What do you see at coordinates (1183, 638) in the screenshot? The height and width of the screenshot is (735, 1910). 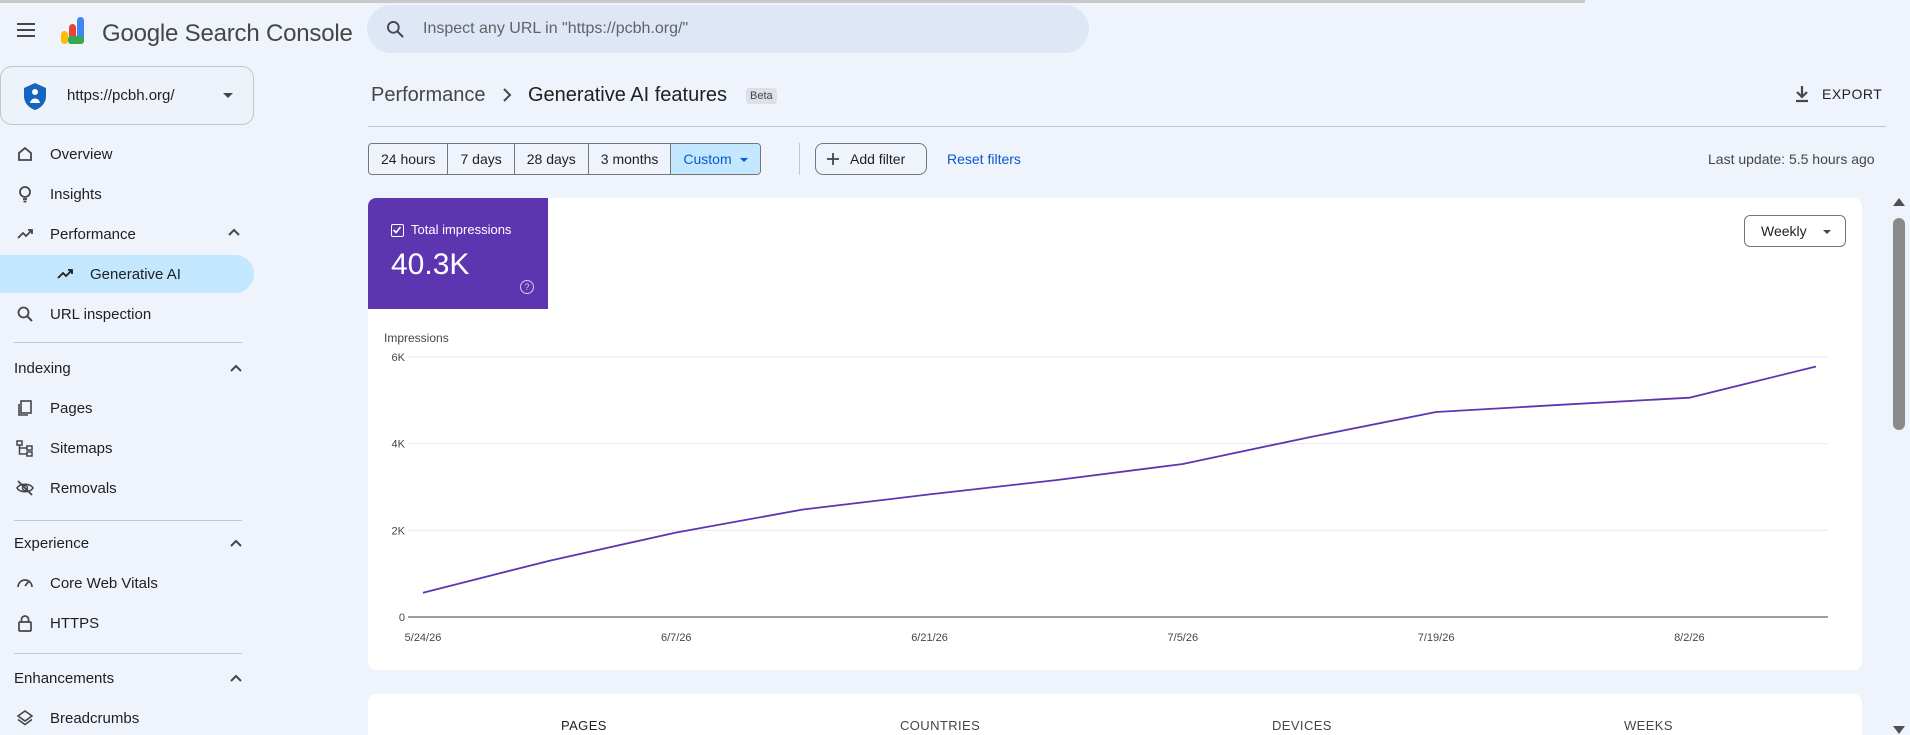 I see `x-tick-label: 7/5/26` at bounding box center [1183, 638].